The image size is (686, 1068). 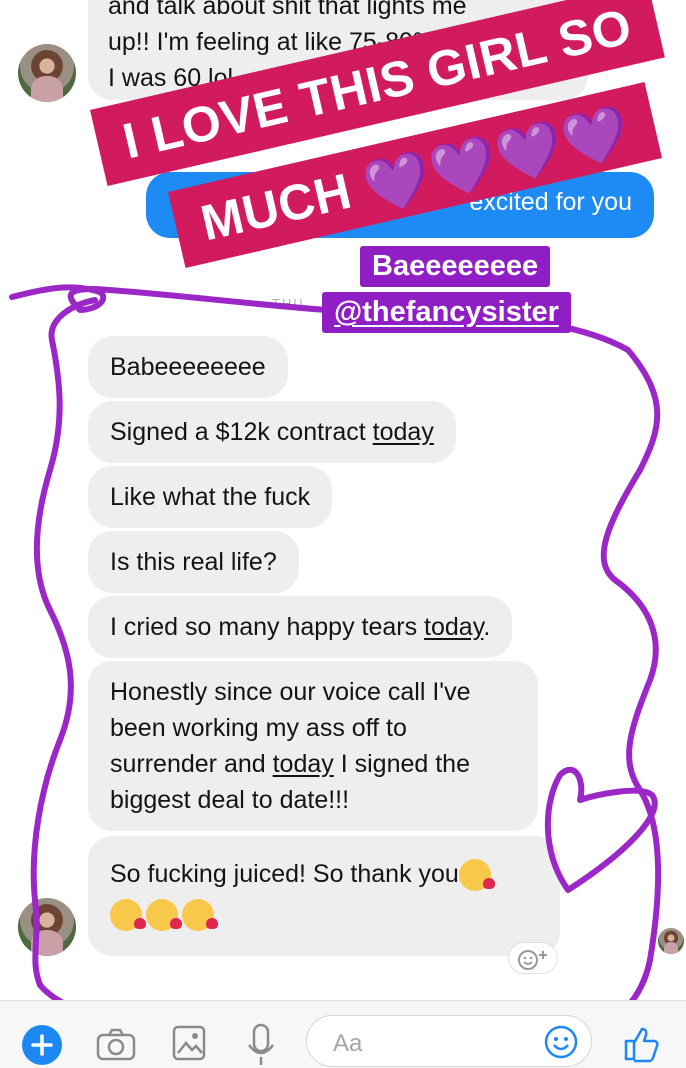 What do you see at coordinates (348, 1043) in the screenshot?
I see `message-input-placeholder: Aa` at bounding box center [348, 1043].